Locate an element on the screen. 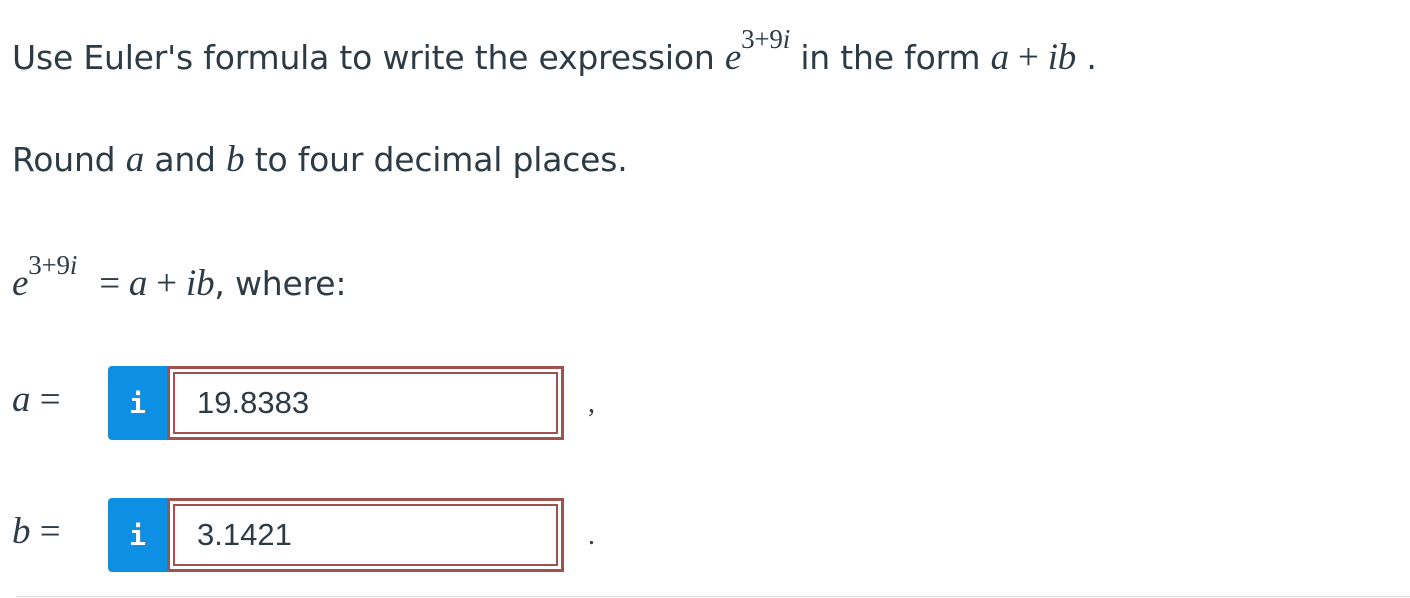 This screenshot has height=598, width=1410. answer-a-input is located at coordinates (362, 403).